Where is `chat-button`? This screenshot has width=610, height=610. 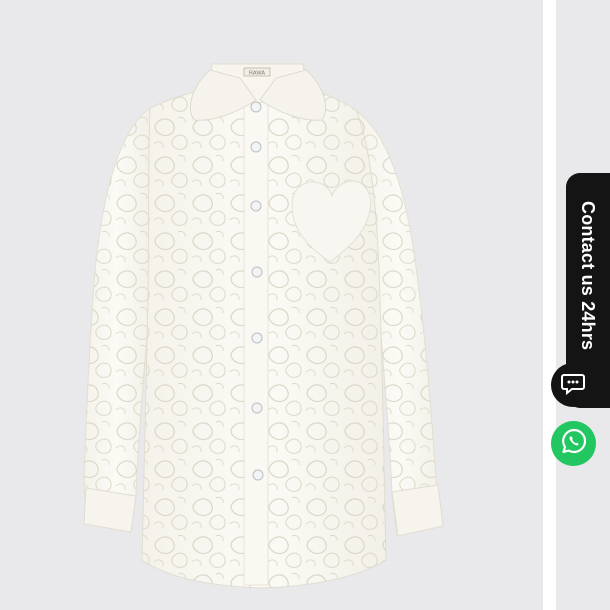
chat-button is located at coordinates (573, 385).